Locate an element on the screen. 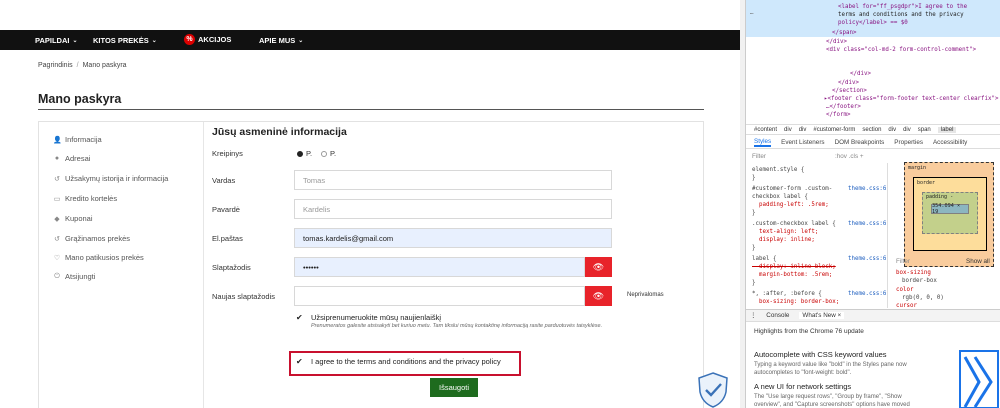 Image resolution: width=1000 pixels, height=408 pixels. sidebar-item-adresai: ● Adresai is located at coordinates (72, 158).